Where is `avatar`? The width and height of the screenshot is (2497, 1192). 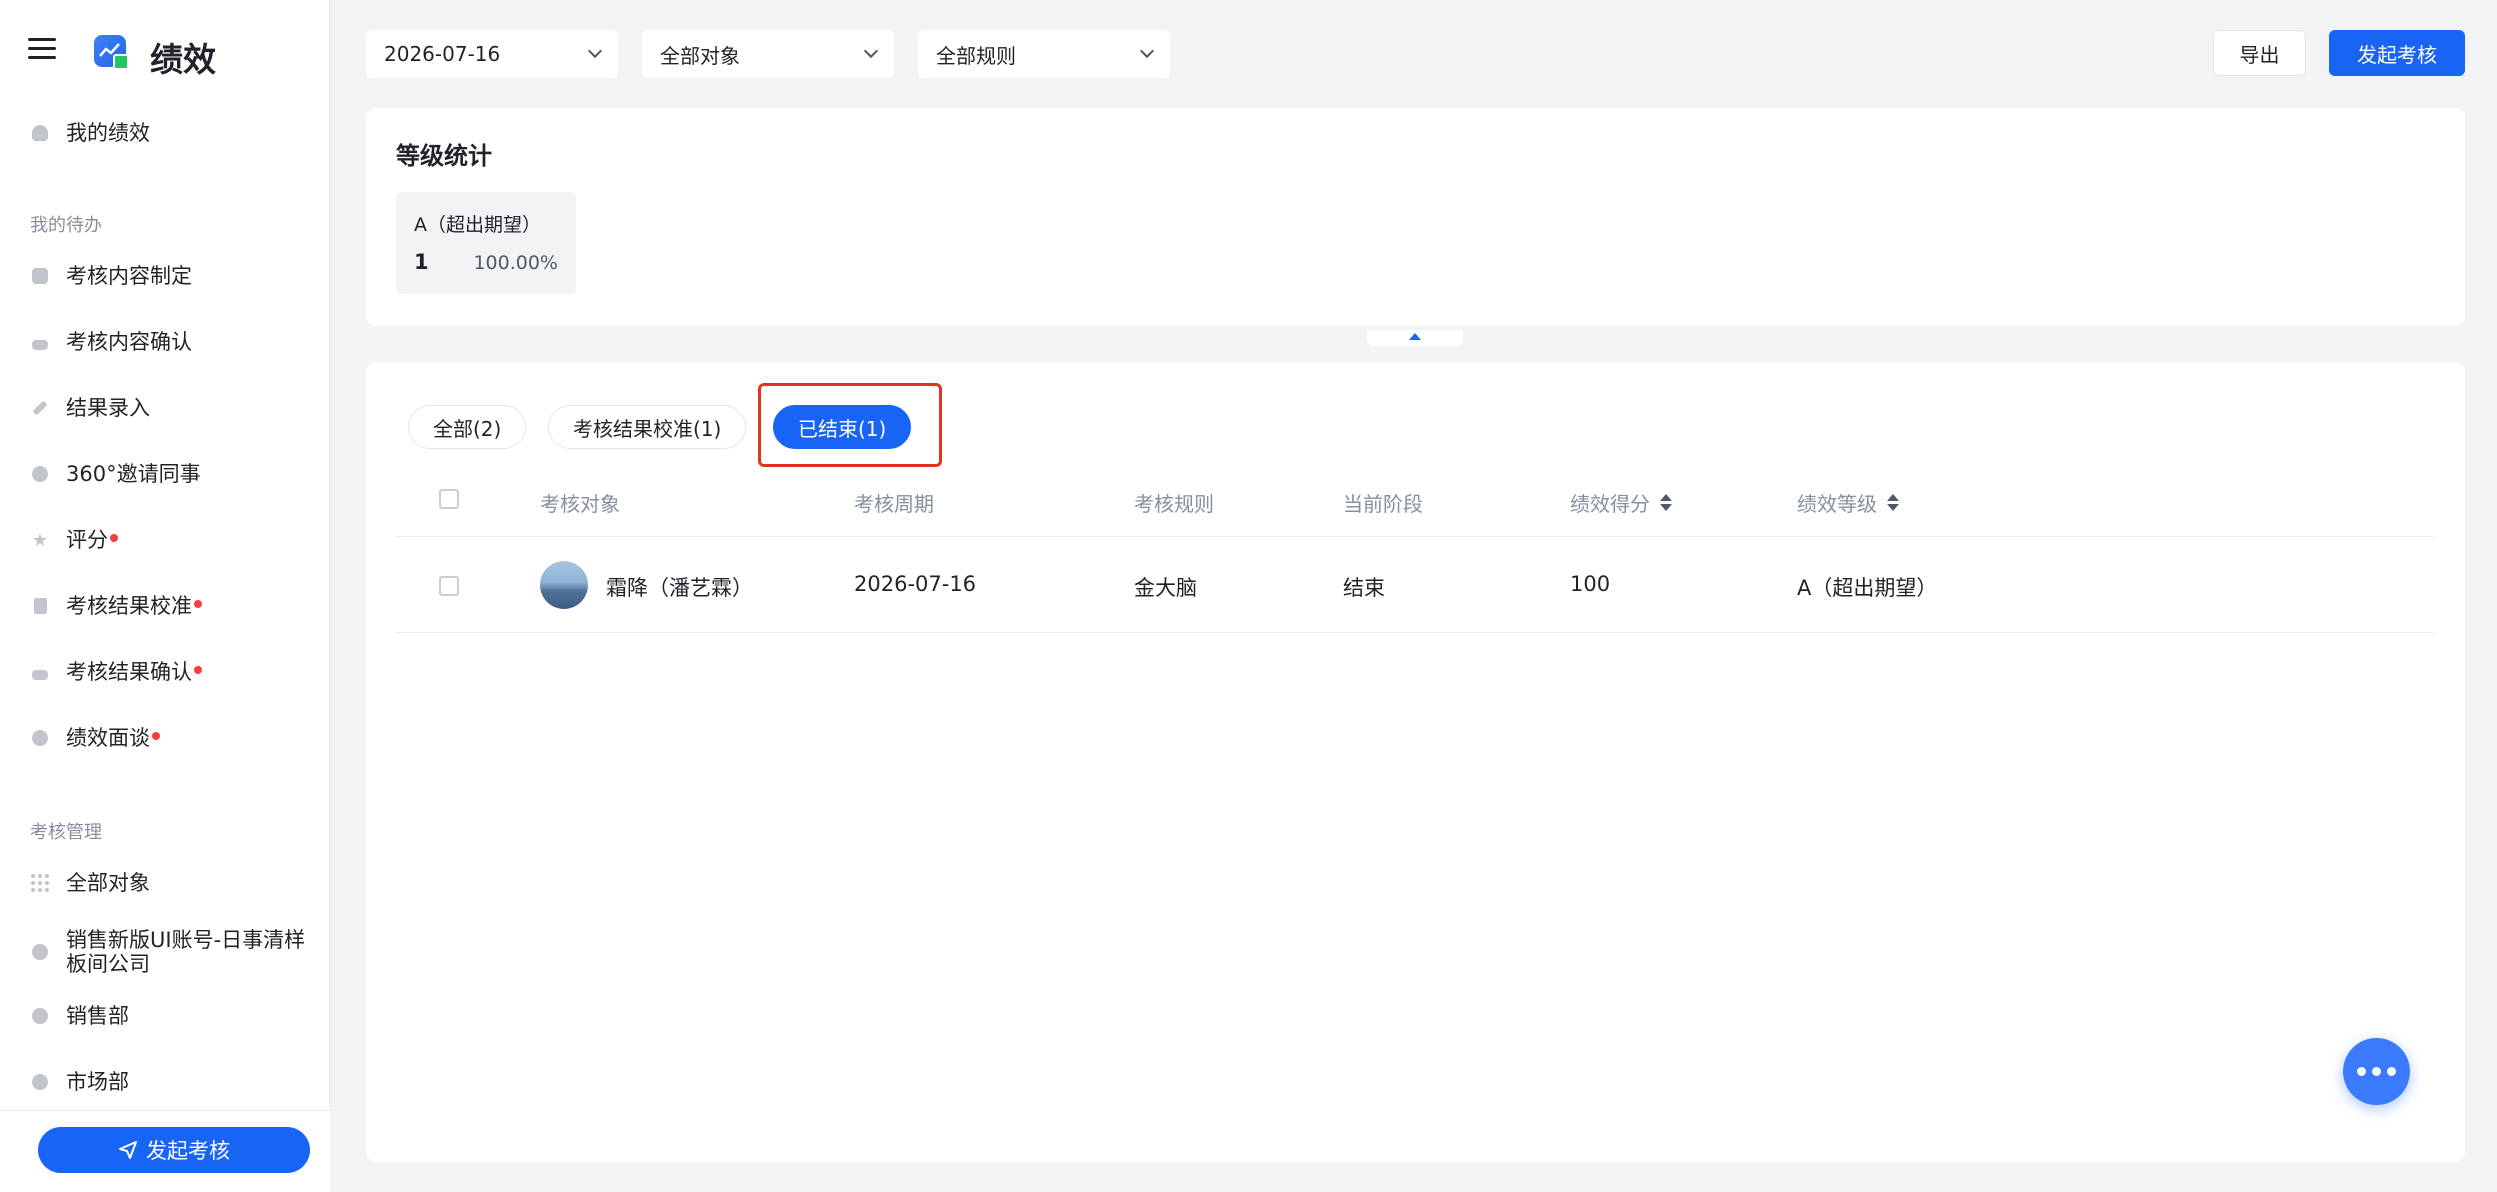
avatar is located at coordinates (564, 585).